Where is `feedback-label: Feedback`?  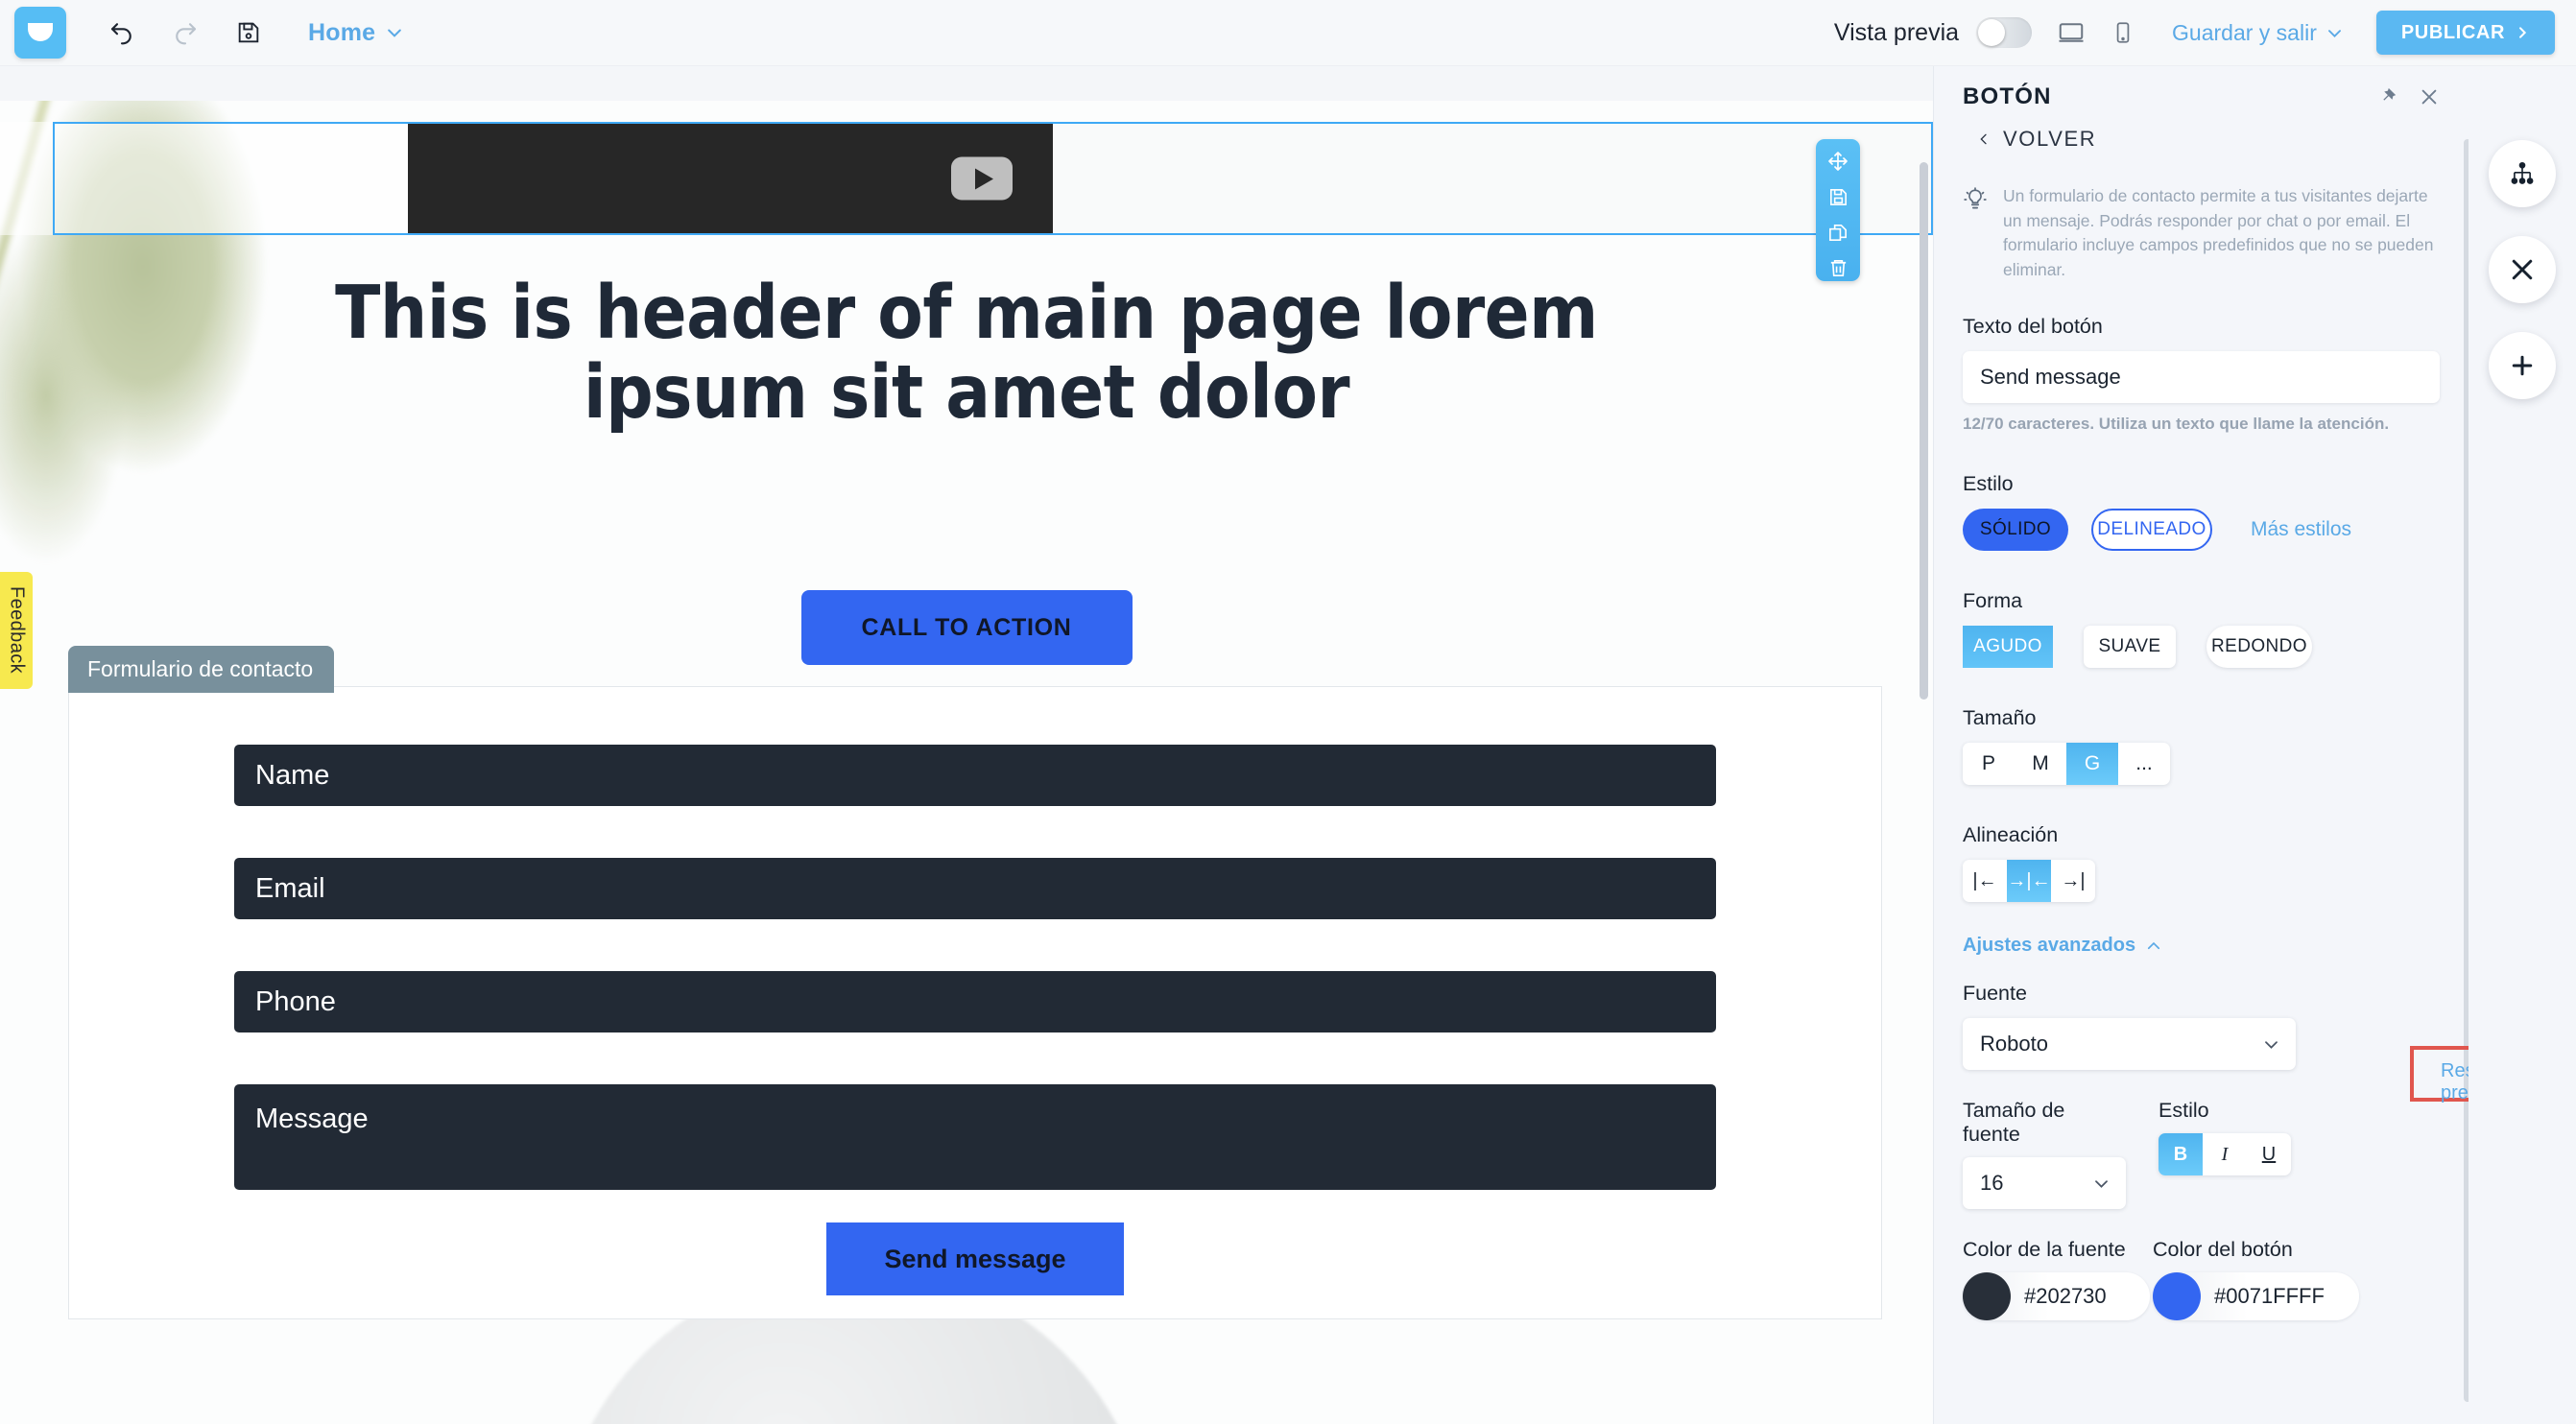 feedback-label: Feedback is located at coordinates (17, 630).